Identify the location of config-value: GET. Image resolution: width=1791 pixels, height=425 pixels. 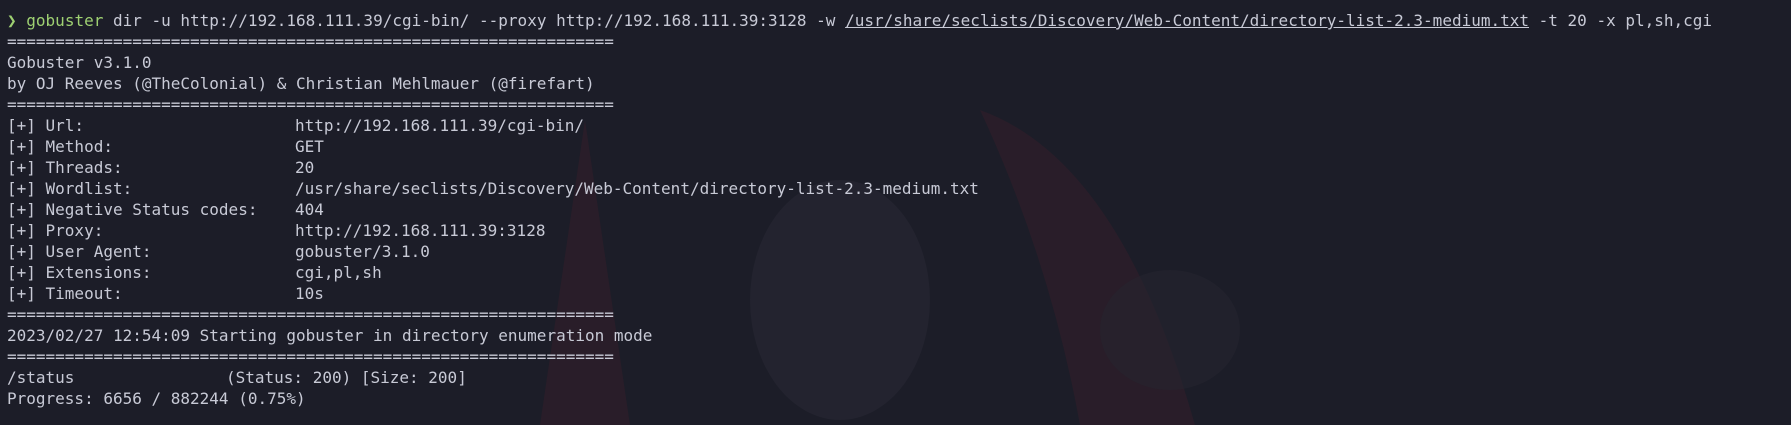
(309, 146).